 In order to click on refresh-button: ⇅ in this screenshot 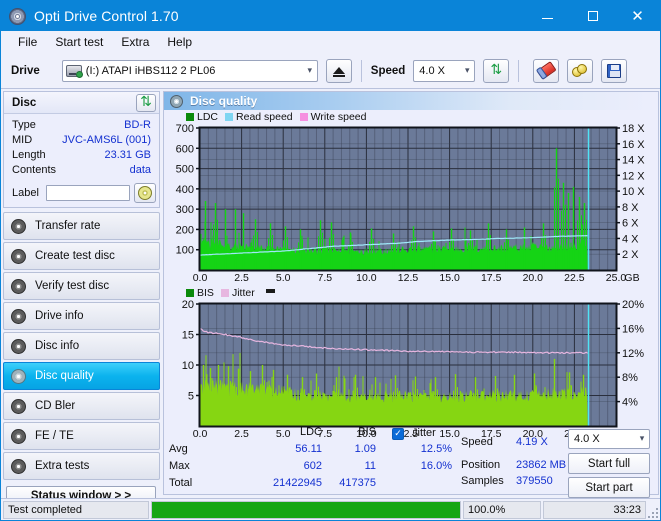, I will do `click(496, 70)`.